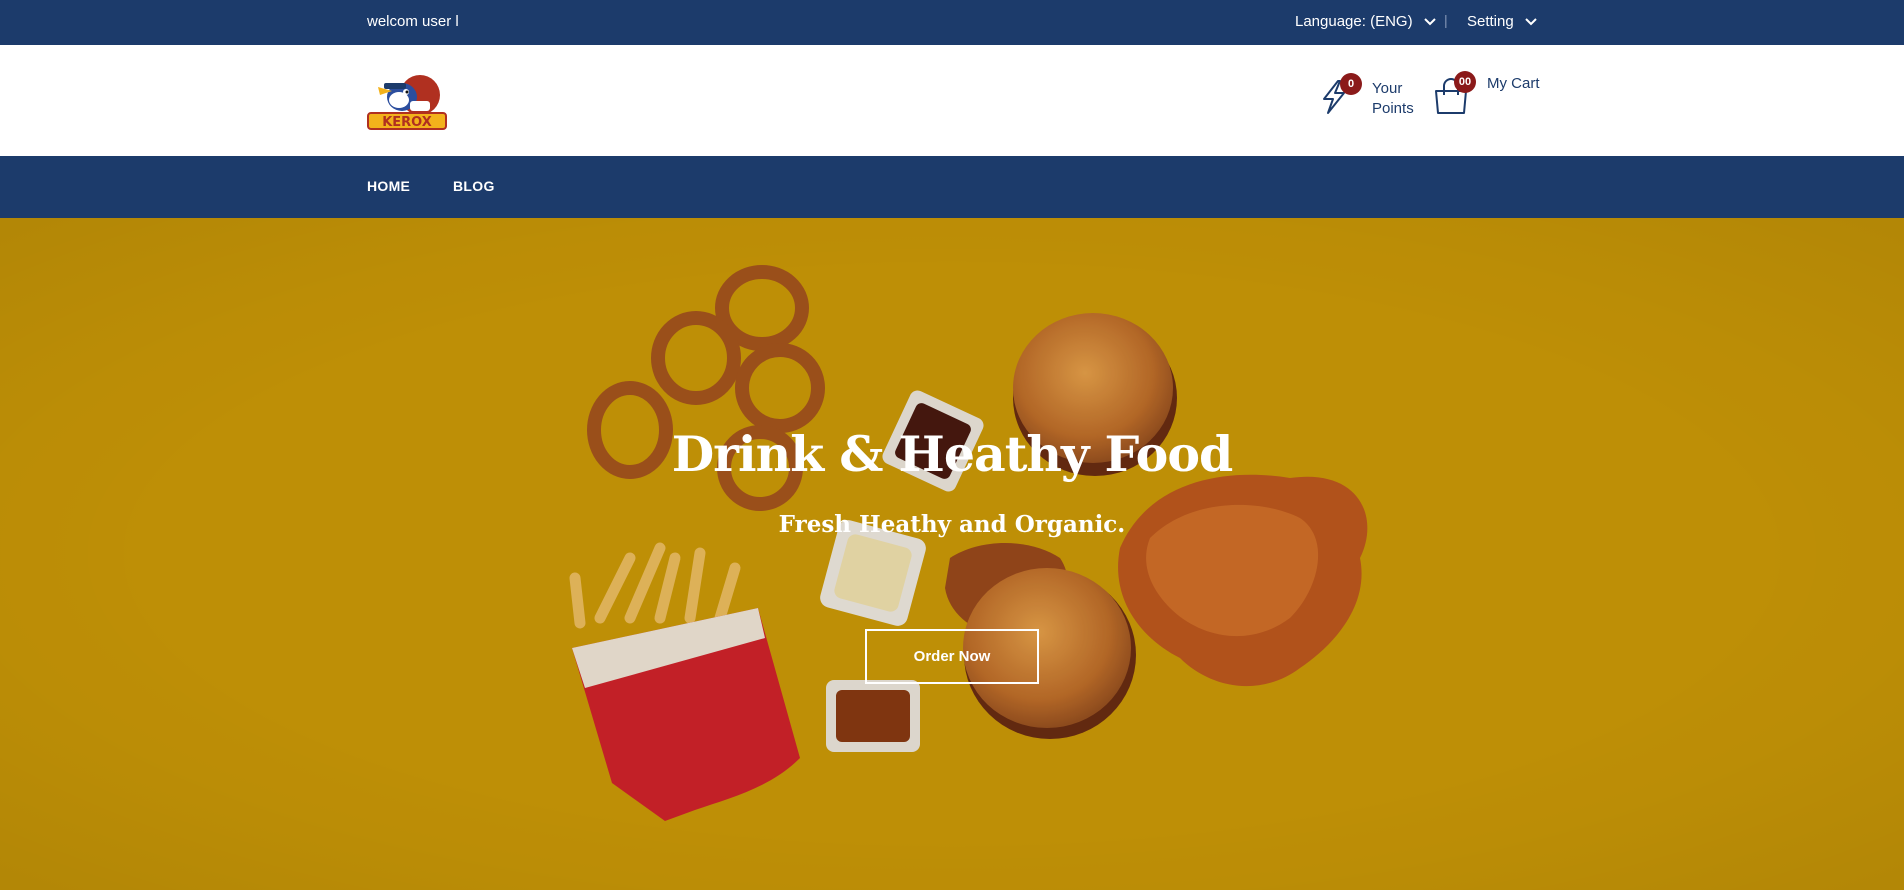 The width and height of the screenshot is (1904, 890). I want to click on points-label-line2: Points, so click(1393, 108).